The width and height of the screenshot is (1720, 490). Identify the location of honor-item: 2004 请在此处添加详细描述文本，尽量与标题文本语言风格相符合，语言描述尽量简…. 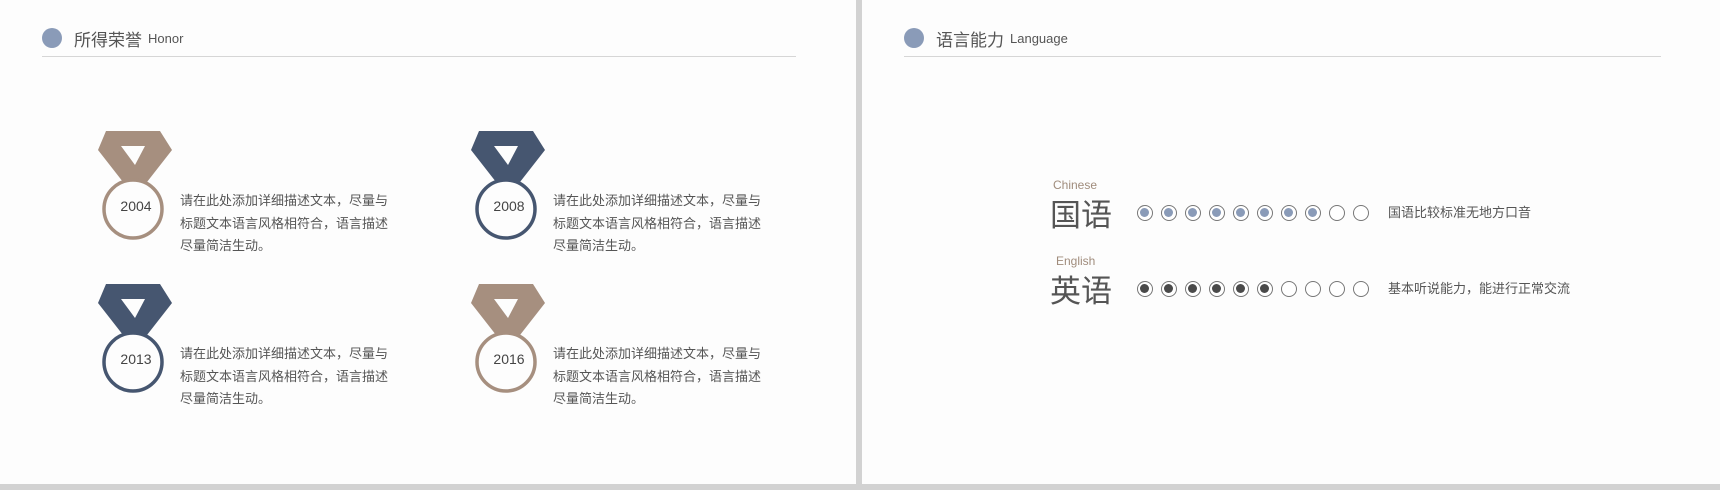
(254, 195).